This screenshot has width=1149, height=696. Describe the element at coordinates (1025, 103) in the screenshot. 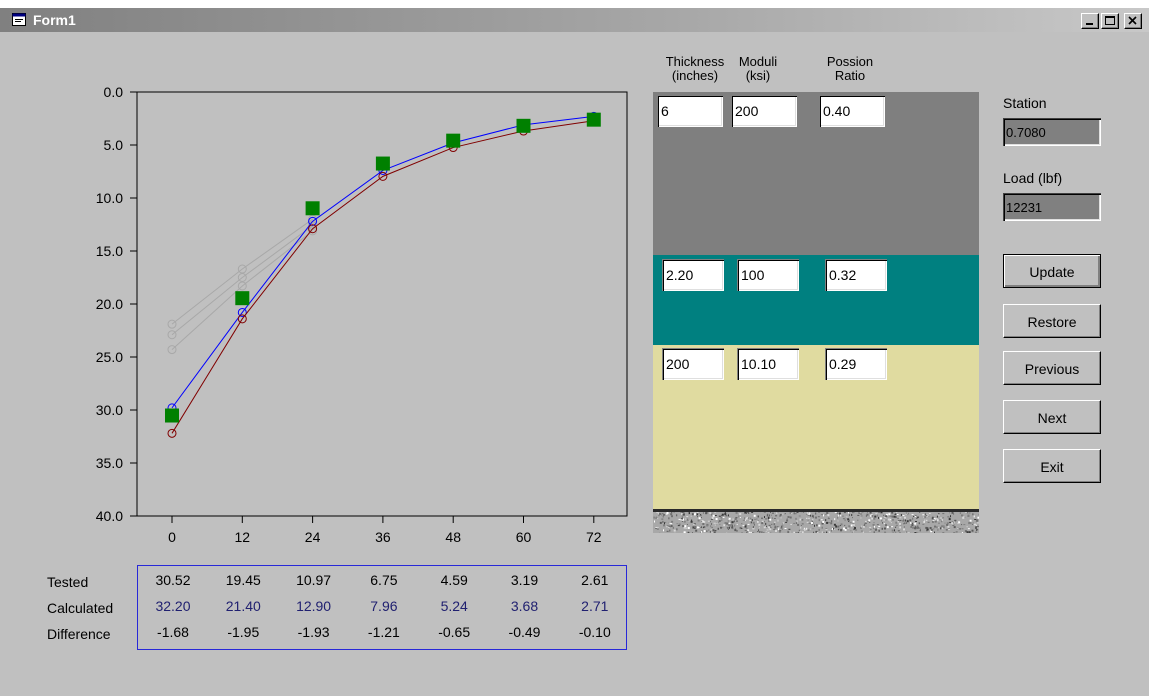

I see `station-label: Station` at that location.